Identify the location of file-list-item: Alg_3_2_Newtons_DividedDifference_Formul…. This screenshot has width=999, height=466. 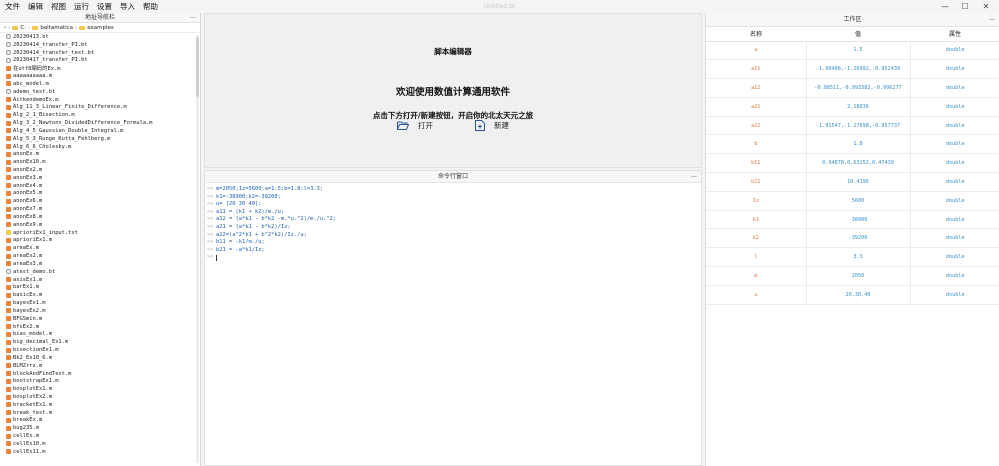
(100, 123).